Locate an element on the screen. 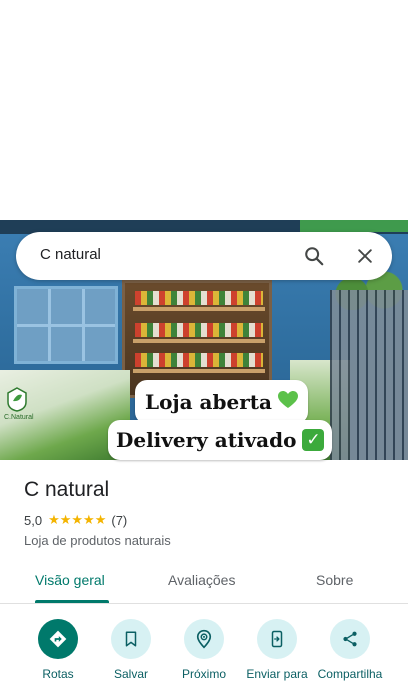 This screenshot has height=681, width=408. nearby-icon is located at coordinates (204, 639).